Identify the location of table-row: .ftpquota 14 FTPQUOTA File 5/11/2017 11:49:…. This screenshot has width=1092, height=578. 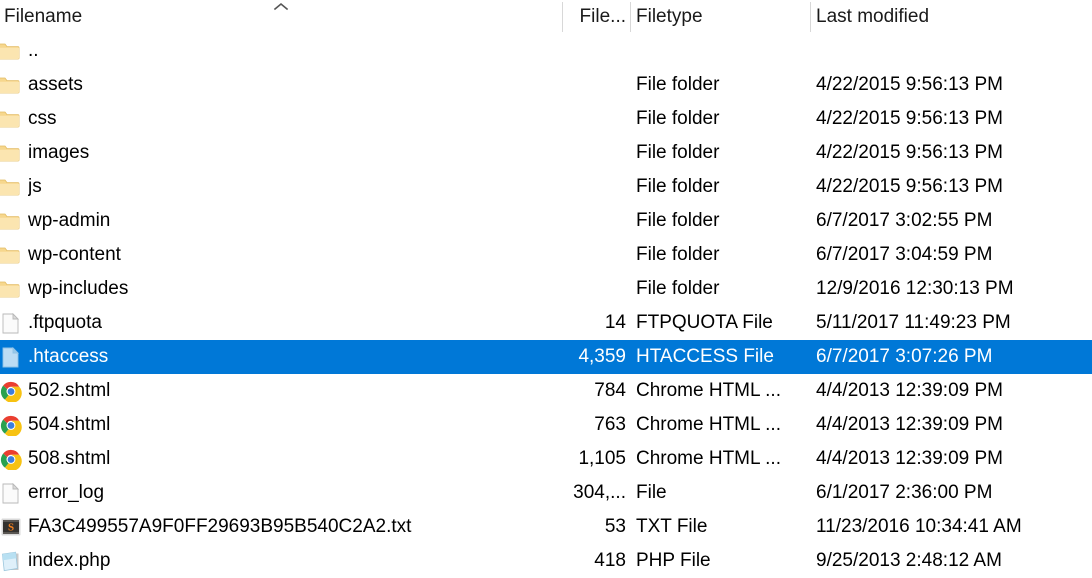
(546, 323).